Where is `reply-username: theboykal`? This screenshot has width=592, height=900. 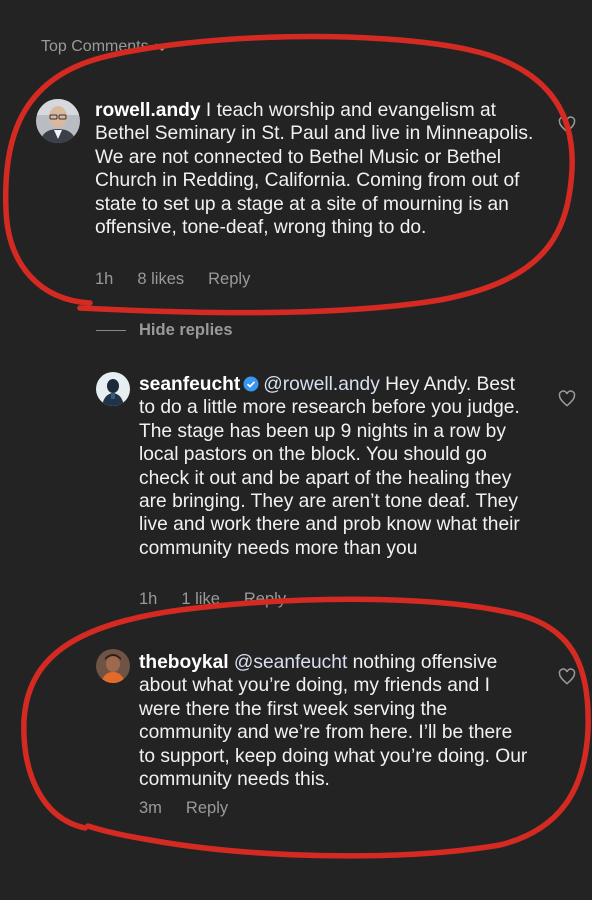
reply-username: theboykal is located at coordinates (184, 662).